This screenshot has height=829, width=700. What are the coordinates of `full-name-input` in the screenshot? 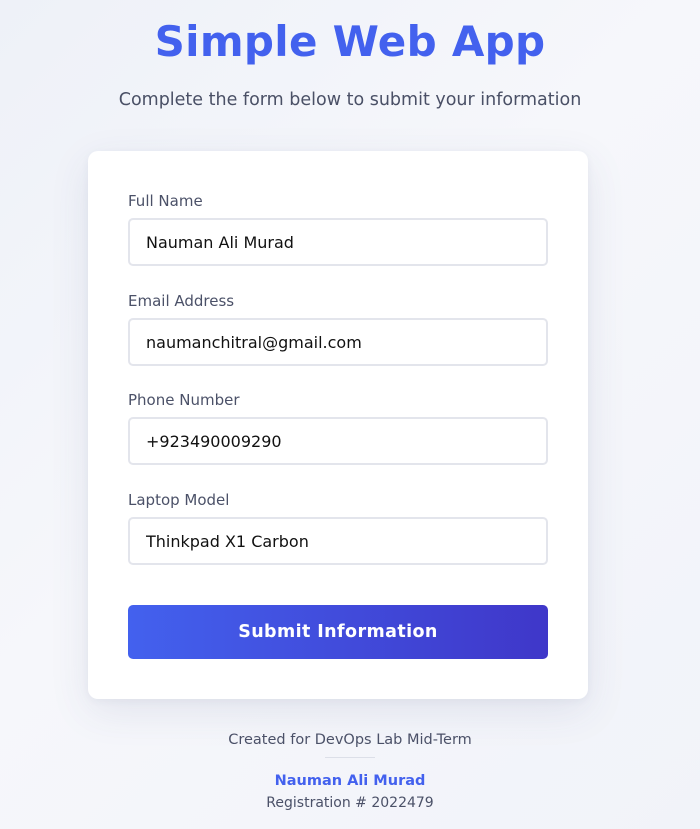 It's located at (338, 242).